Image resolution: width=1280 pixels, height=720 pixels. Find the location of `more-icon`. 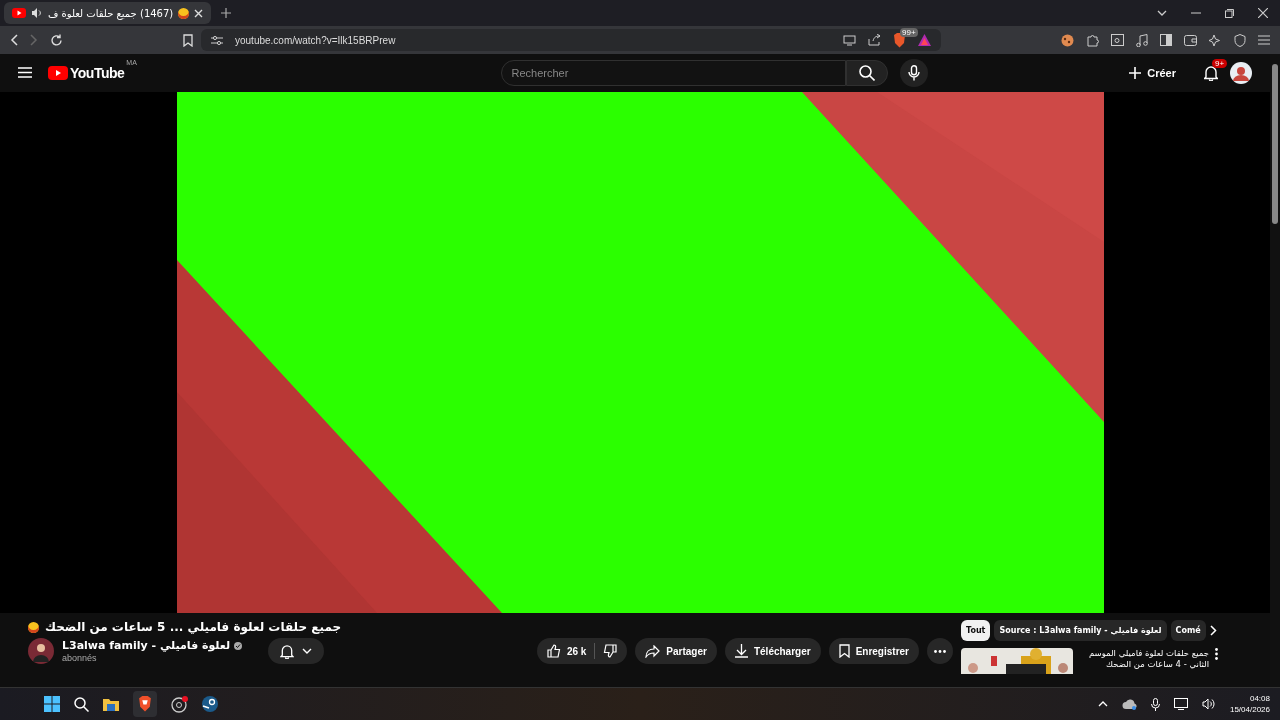

more-icon is located at coordinates (940, 651).